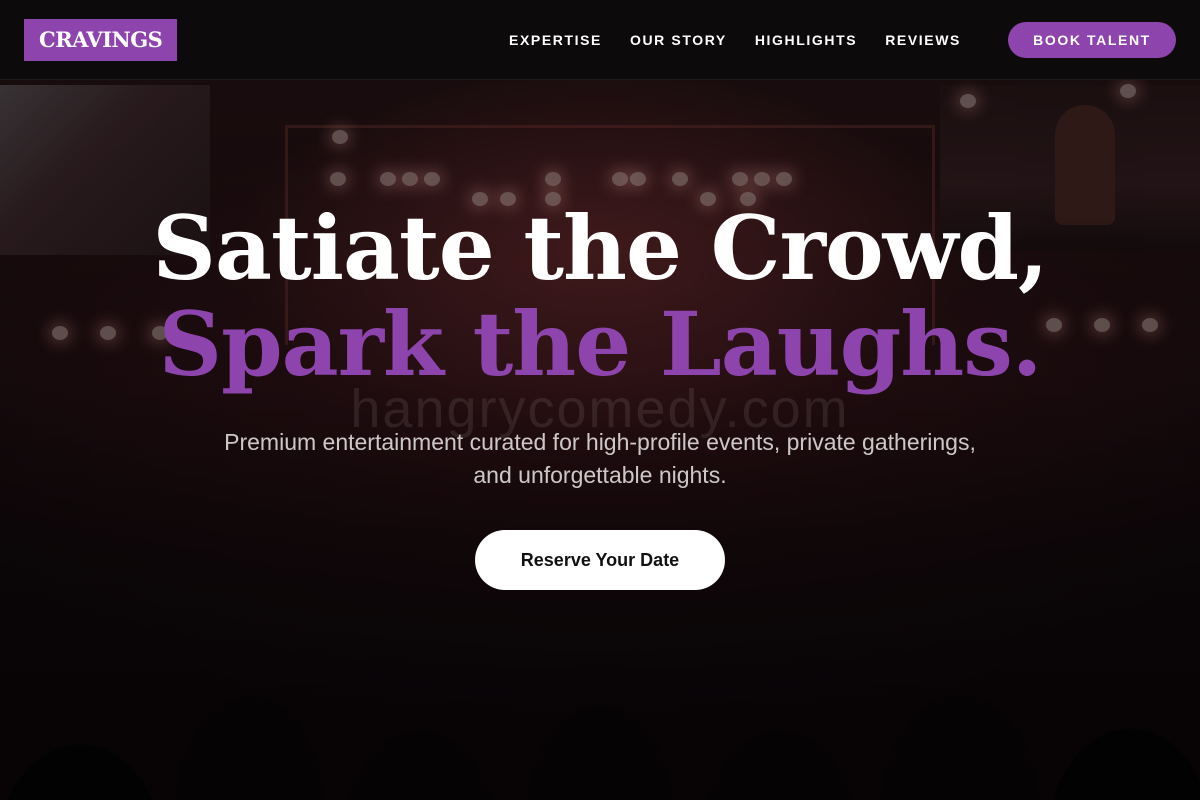  Describe the element at coordinates (923, 40) in the screenshot. I see `nav-link-reviews: REVIEWS` at that location.